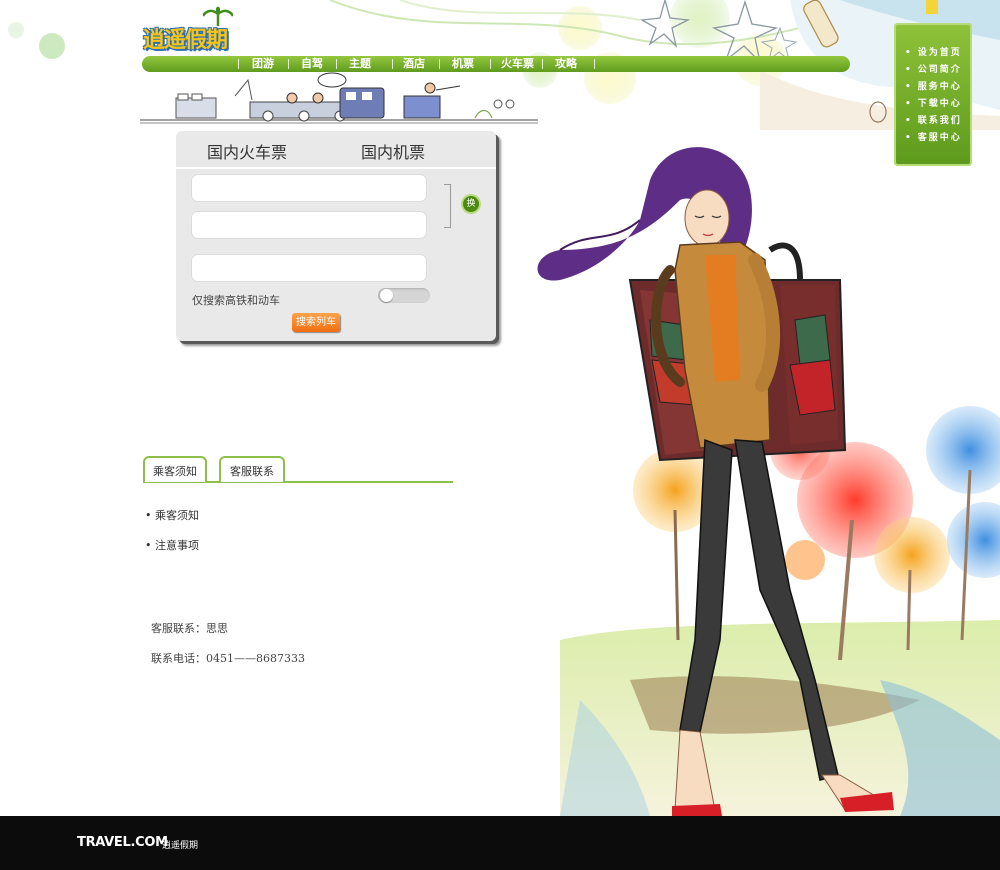  I want to click on logo: 逍遥假期, so click(190, 30).